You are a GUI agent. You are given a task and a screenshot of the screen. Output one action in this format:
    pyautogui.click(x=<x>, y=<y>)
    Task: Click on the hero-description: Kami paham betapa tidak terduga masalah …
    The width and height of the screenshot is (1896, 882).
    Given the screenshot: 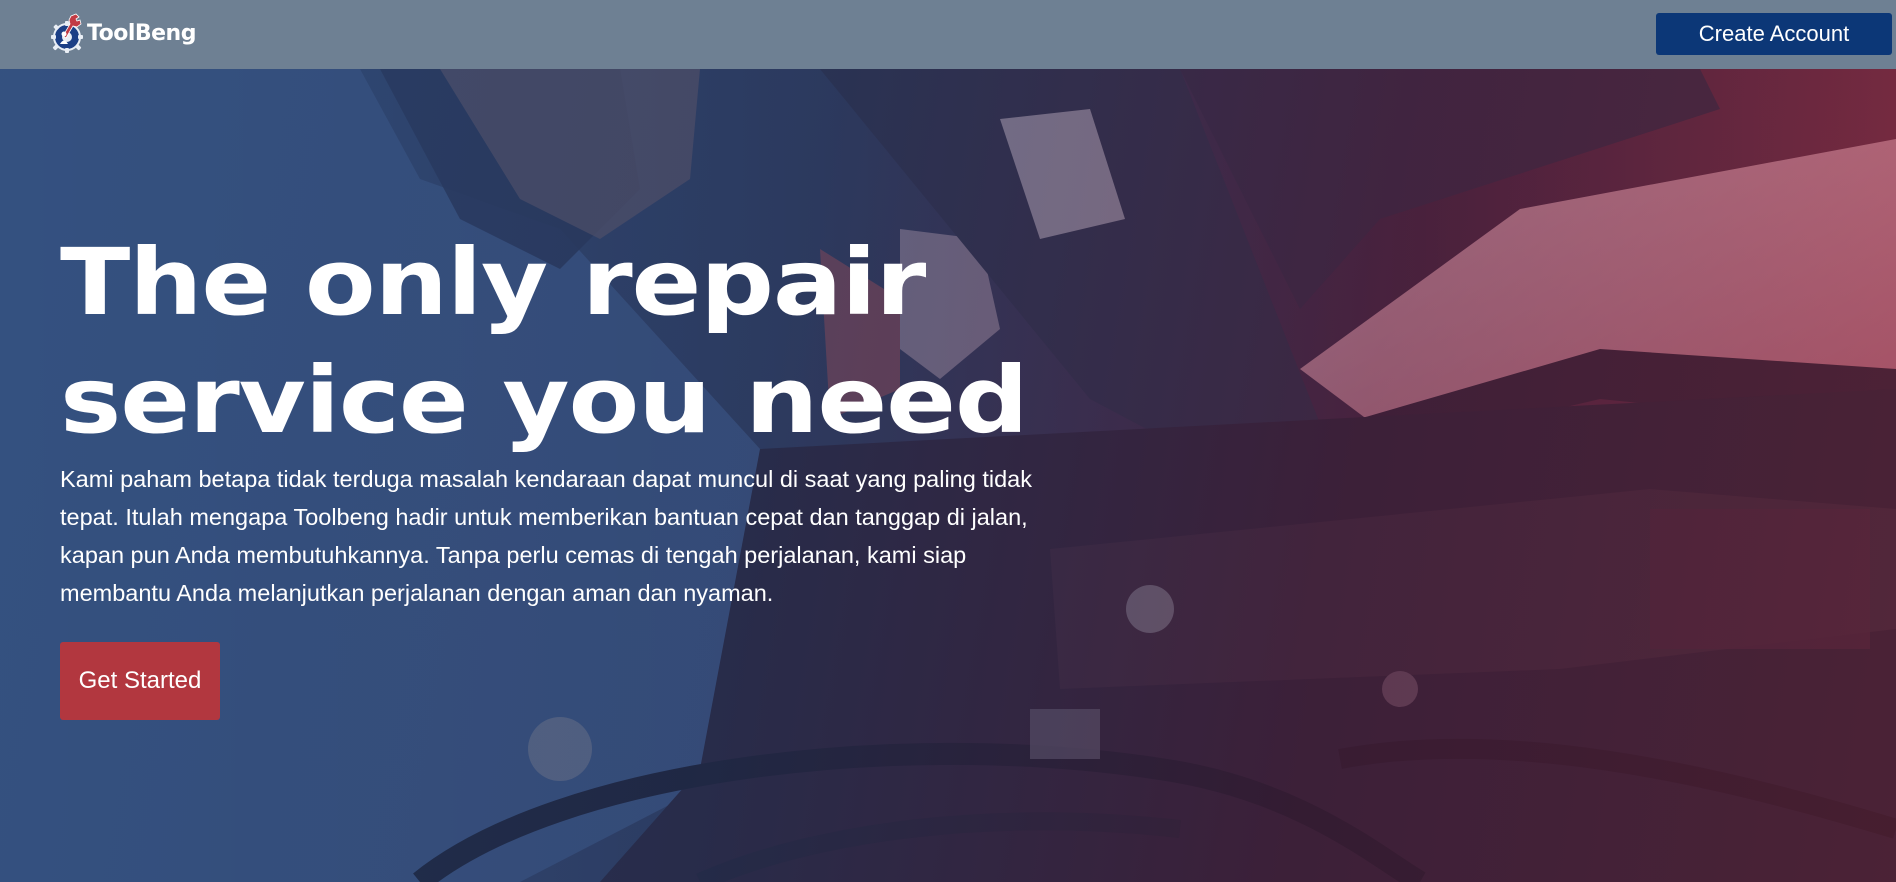 What is the action you would take?
    pyautogui.click(x=546, y=536)
    